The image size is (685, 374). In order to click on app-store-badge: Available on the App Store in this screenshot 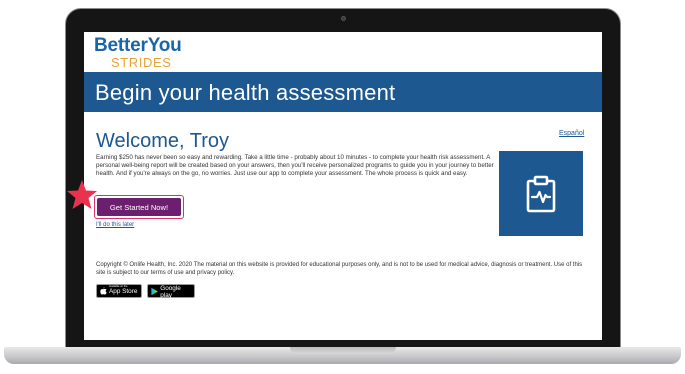, I will do `click(119, 291)`.